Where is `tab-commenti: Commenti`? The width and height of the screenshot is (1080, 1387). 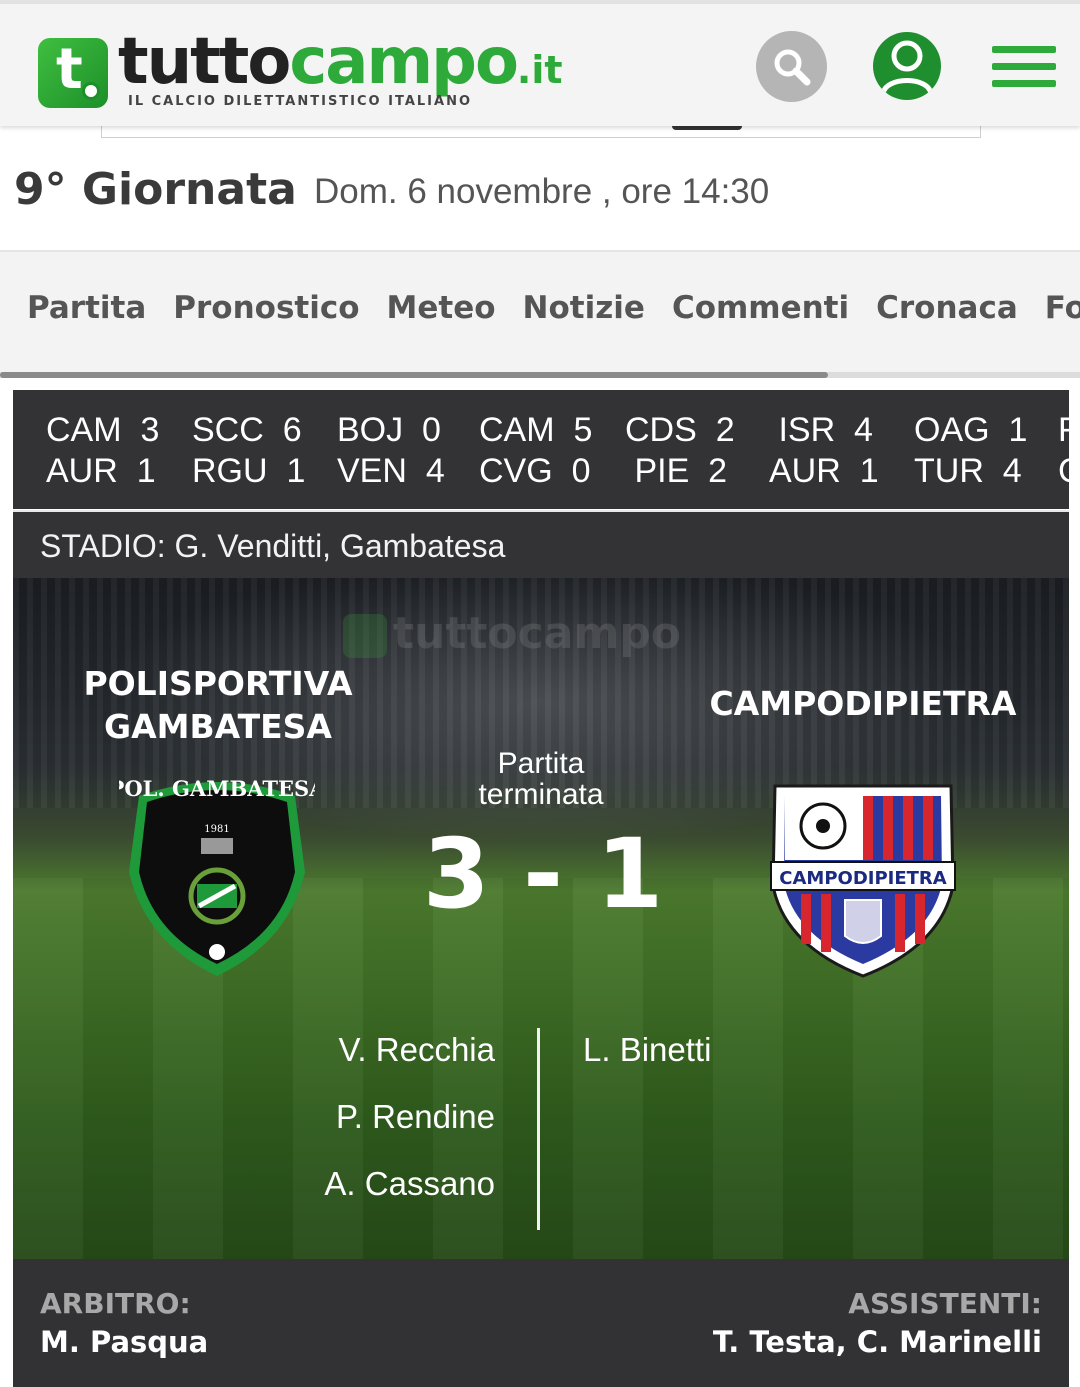 tab-commenti: Commenti is located at coordinates (760, 308).